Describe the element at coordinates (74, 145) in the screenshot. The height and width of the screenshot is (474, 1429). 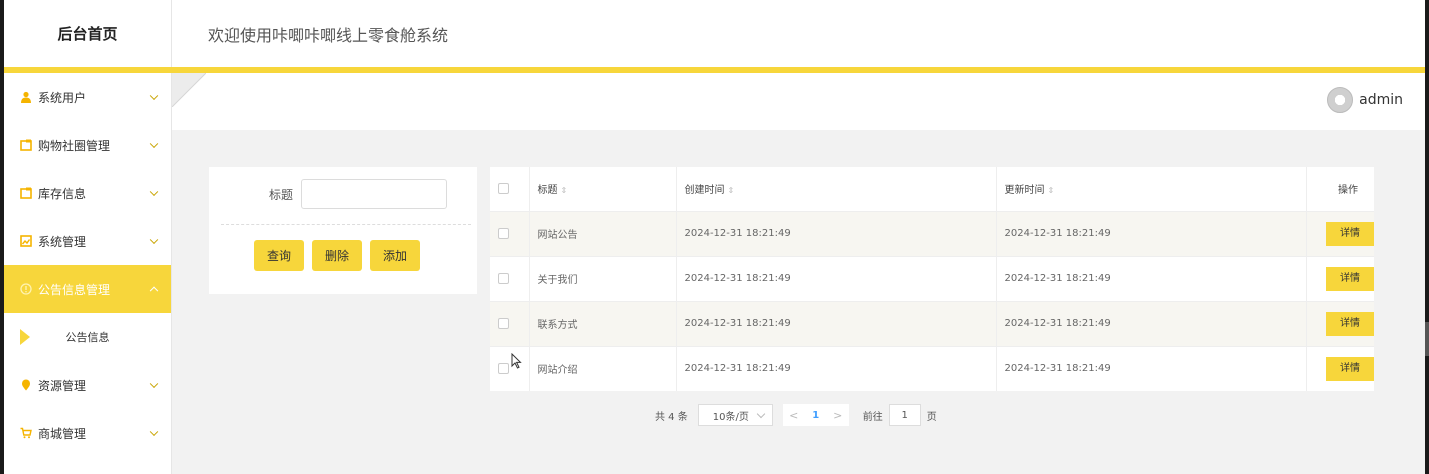
I see `sidebar-item-label: 购物社圈管理` at that location.